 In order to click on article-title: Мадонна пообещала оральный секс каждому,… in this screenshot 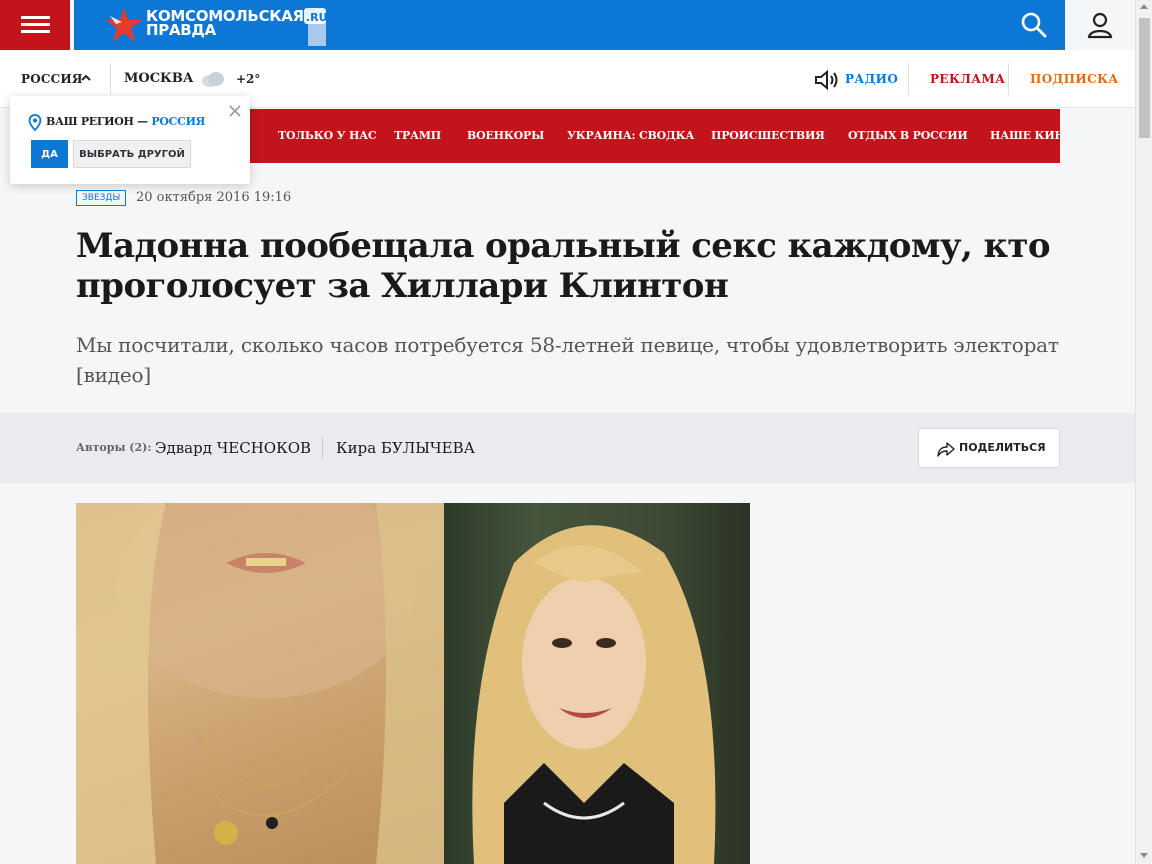, I will do `click(563, 266)`.